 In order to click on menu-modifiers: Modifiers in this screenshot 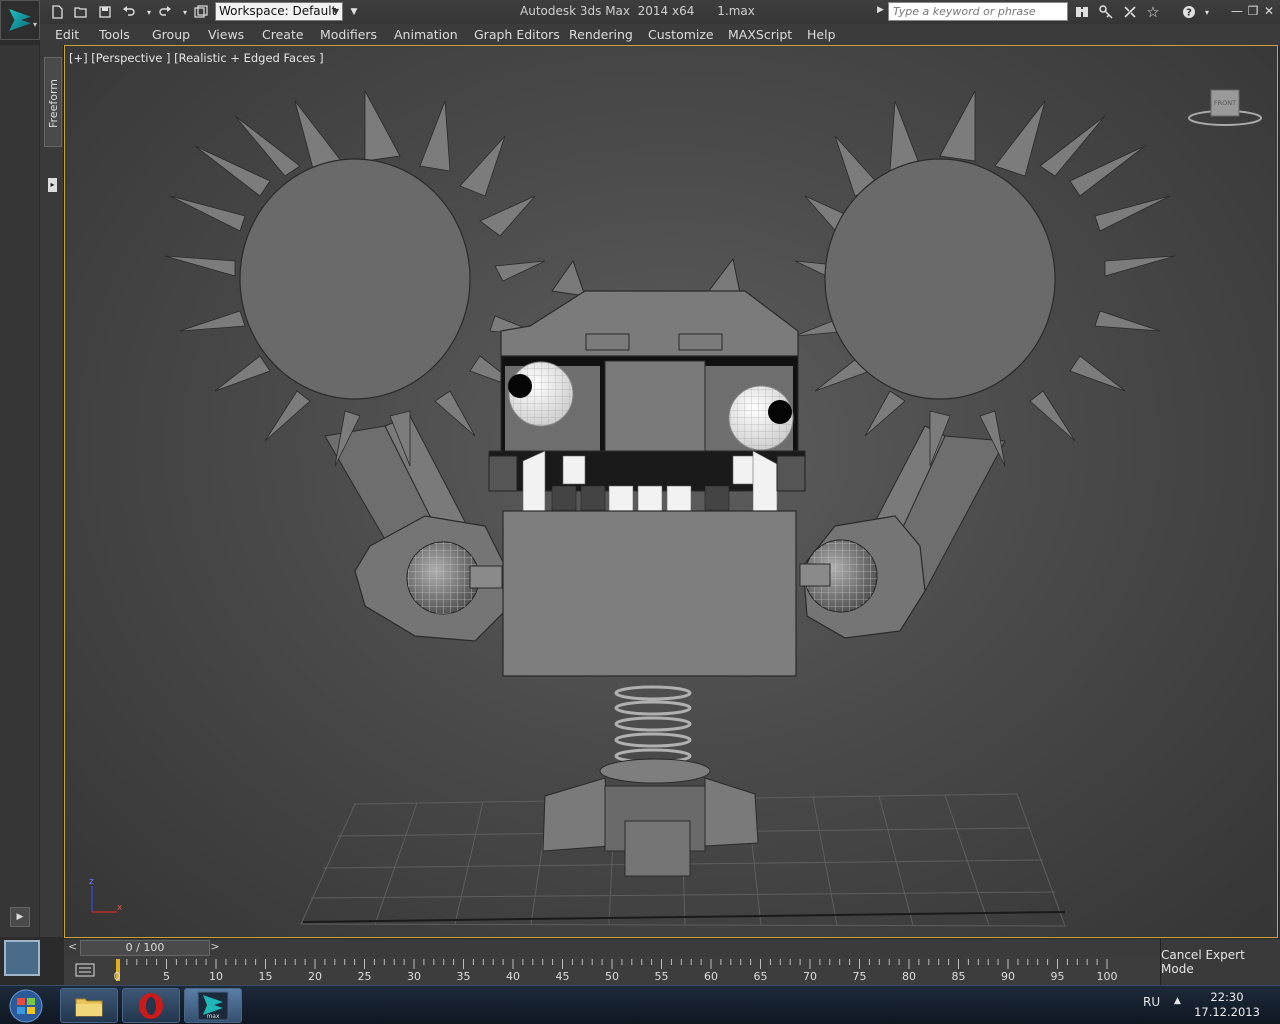, I will do `click(348, 34)`.